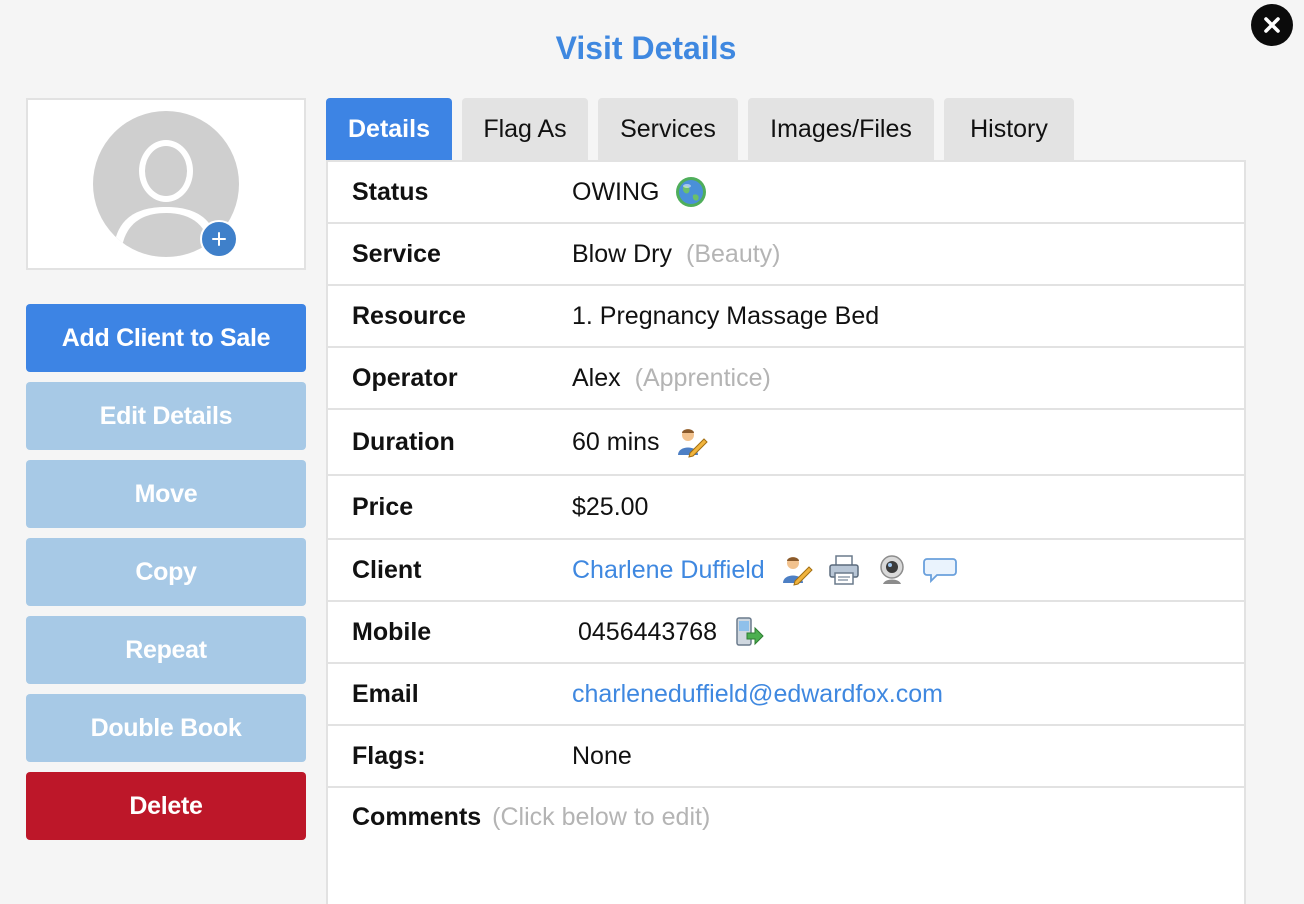  Describe the element at coordinates (596, 377) in the screenshot. I see `operator-value: Alex` at that location.